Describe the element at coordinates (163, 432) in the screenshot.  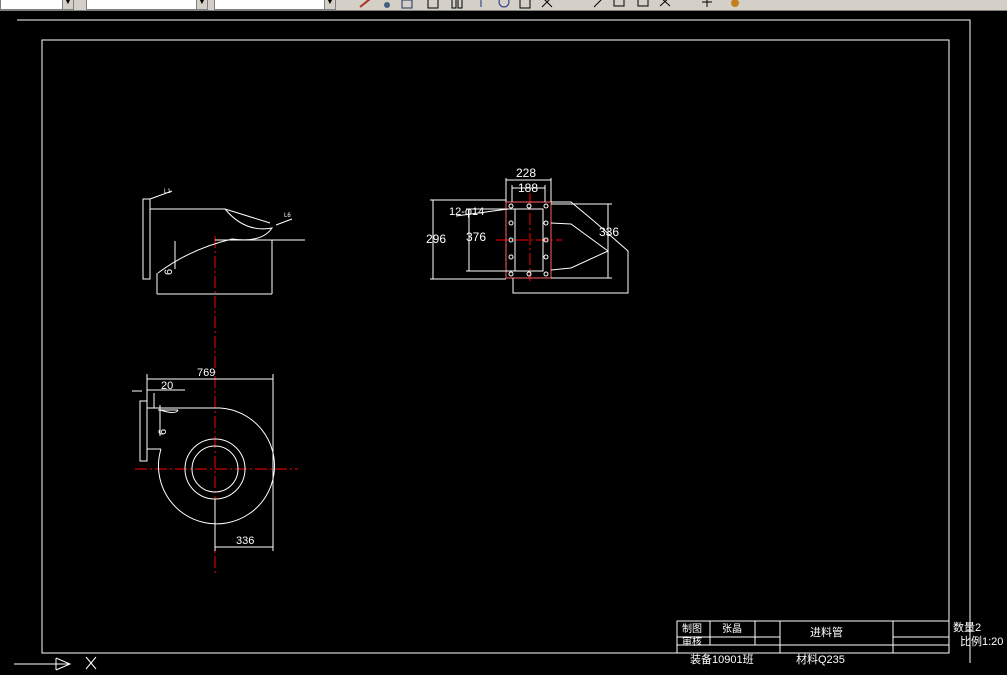
I see `top-flange-thickness-dim: 6` at that location.